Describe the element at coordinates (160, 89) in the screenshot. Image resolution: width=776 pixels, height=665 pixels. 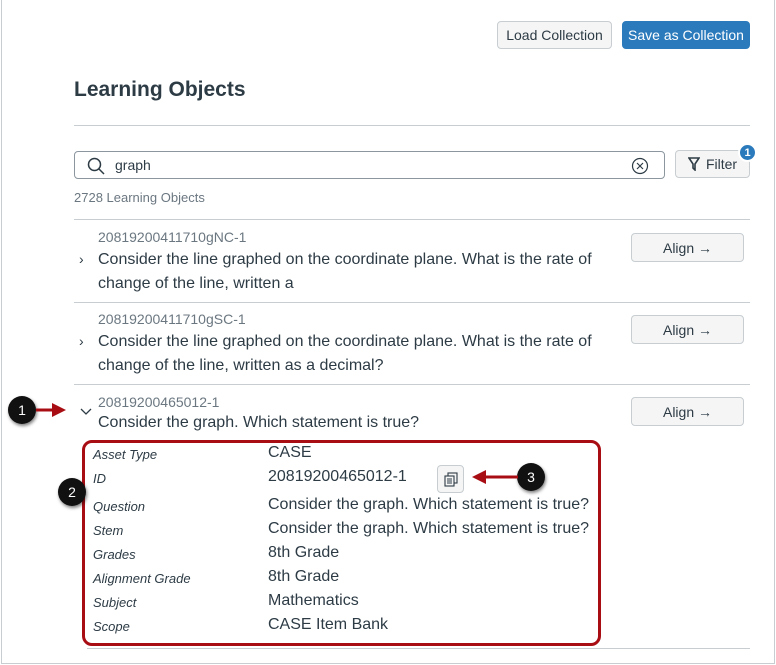
I see `page-title: Learning Objects` at that location.